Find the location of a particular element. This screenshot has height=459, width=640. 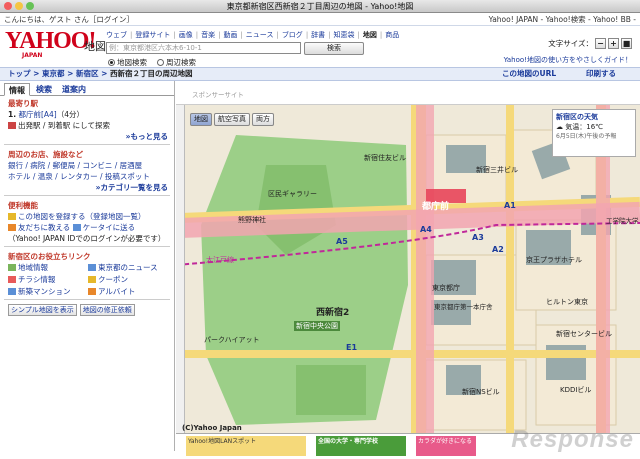

ad-banner-1: Yahoo!地図LANスポット is located at coordinates (246, 446).